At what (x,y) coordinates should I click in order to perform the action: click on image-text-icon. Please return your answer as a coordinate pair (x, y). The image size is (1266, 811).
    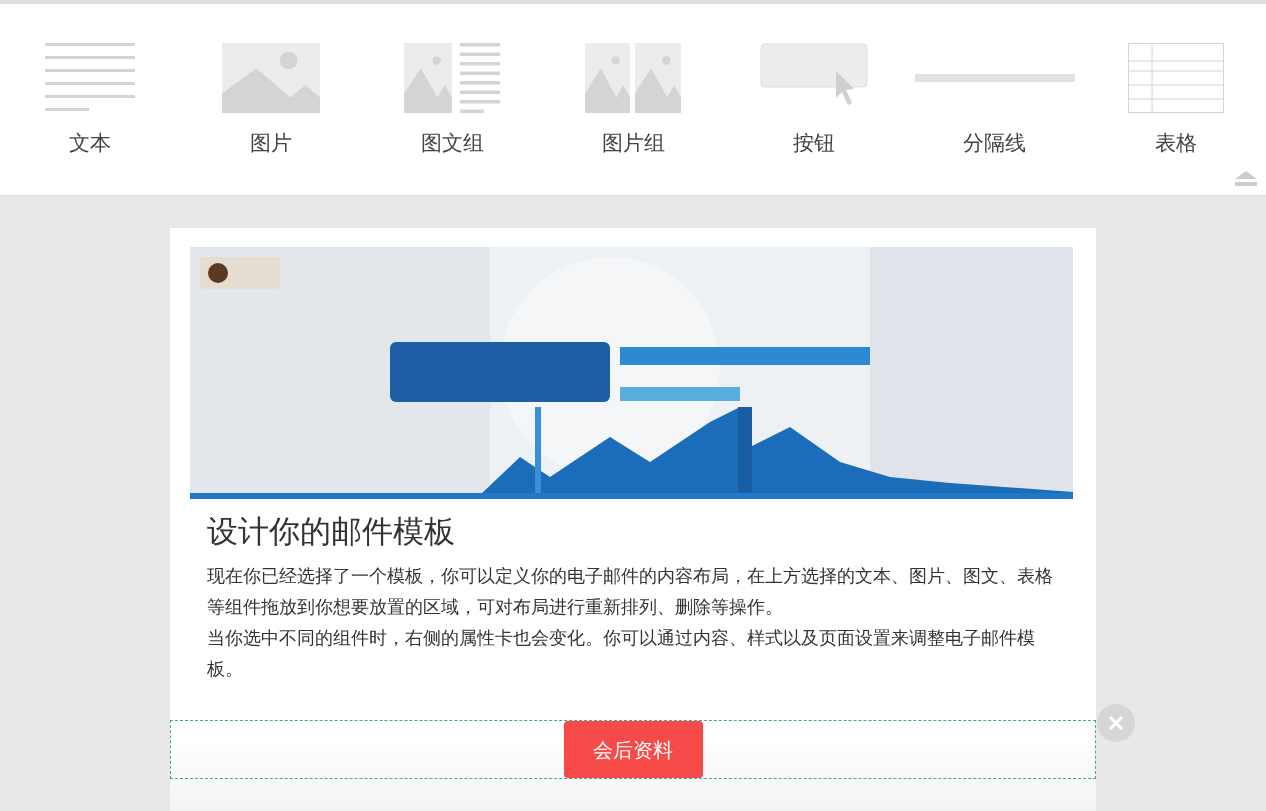
    Looking at the image, I should click on (452, 78).